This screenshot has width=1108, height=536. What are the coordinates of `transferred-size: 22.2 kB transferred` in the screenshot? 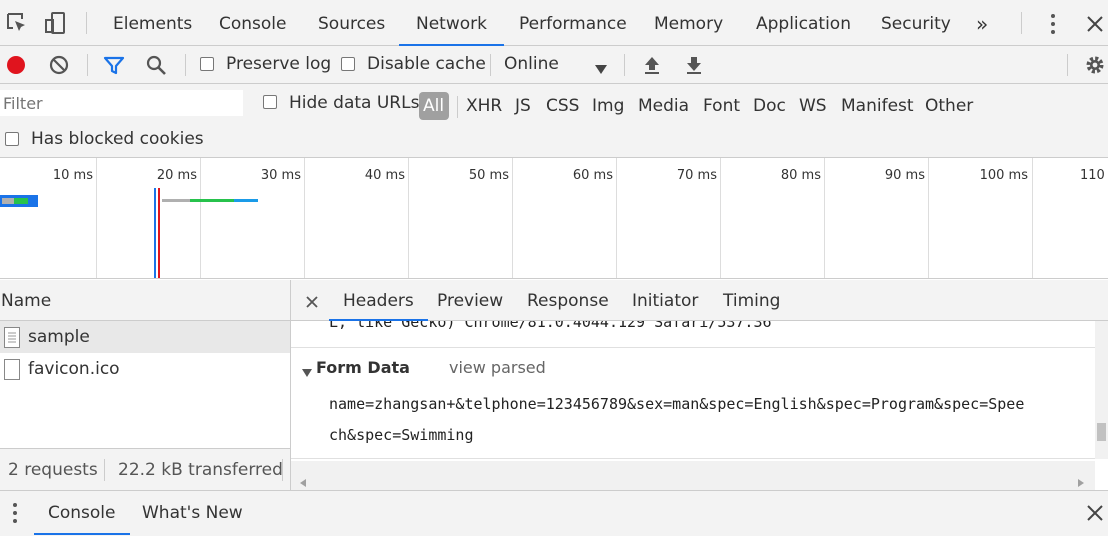 It's located at (200, 470).